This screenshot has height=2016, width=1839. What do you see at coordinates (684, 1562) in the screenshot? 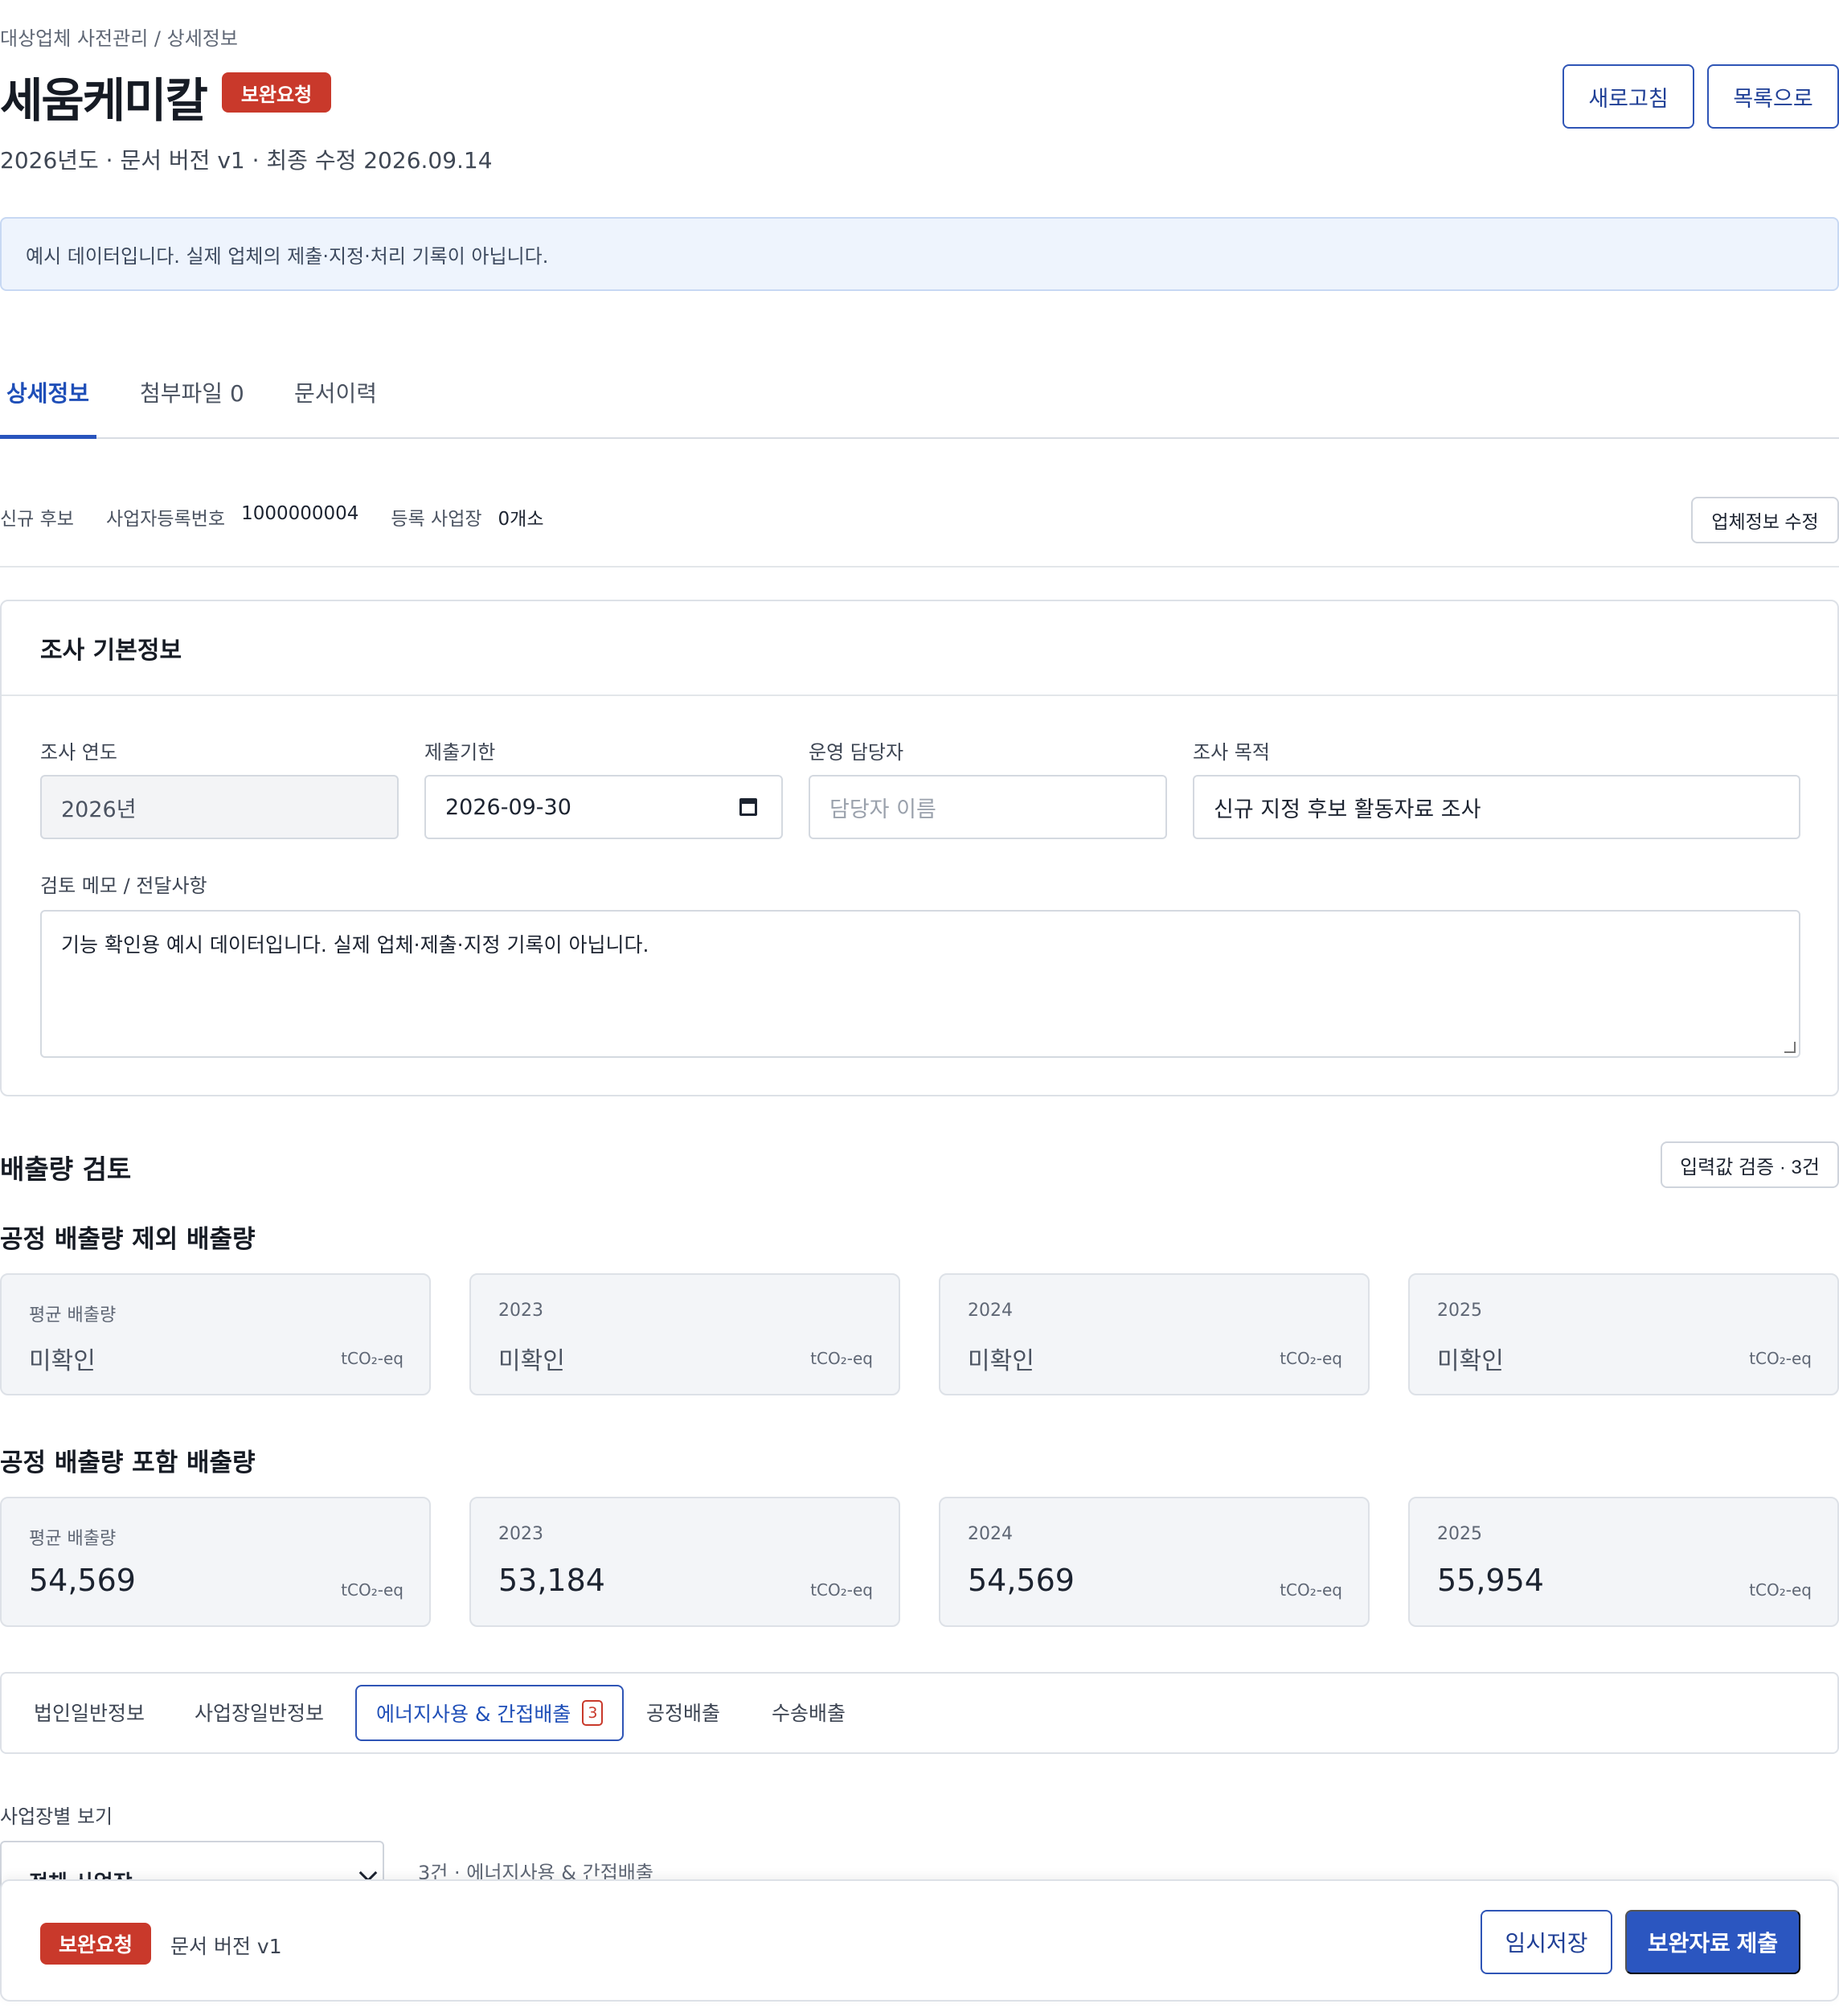
I see `stat-card: 2023 53,184 tCO₂-eq` at bounding box center [684, 1562].